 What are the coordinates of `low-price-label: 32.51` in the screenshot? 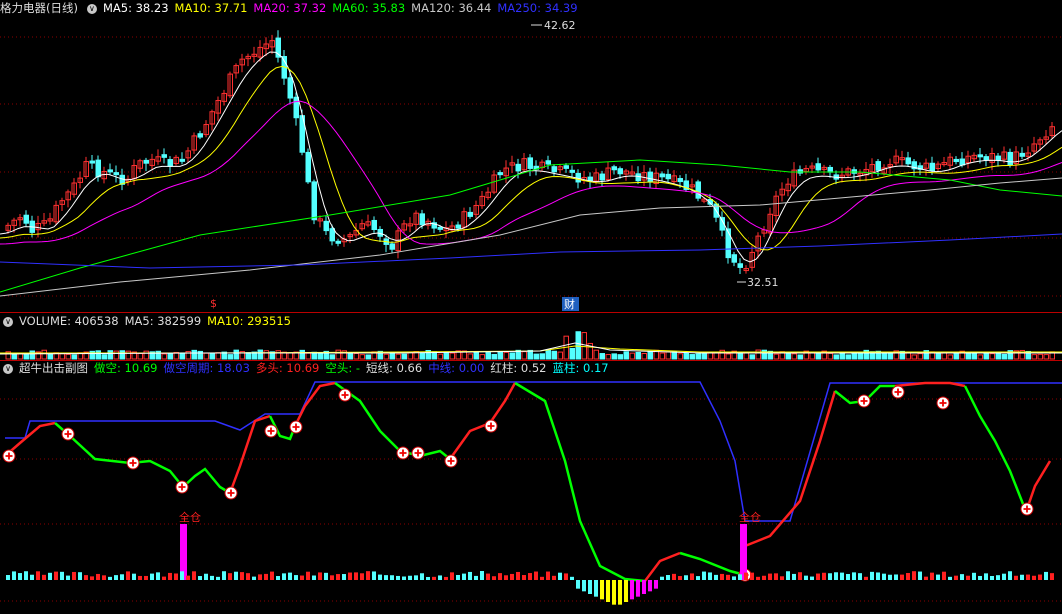 It's located at (763, 282).